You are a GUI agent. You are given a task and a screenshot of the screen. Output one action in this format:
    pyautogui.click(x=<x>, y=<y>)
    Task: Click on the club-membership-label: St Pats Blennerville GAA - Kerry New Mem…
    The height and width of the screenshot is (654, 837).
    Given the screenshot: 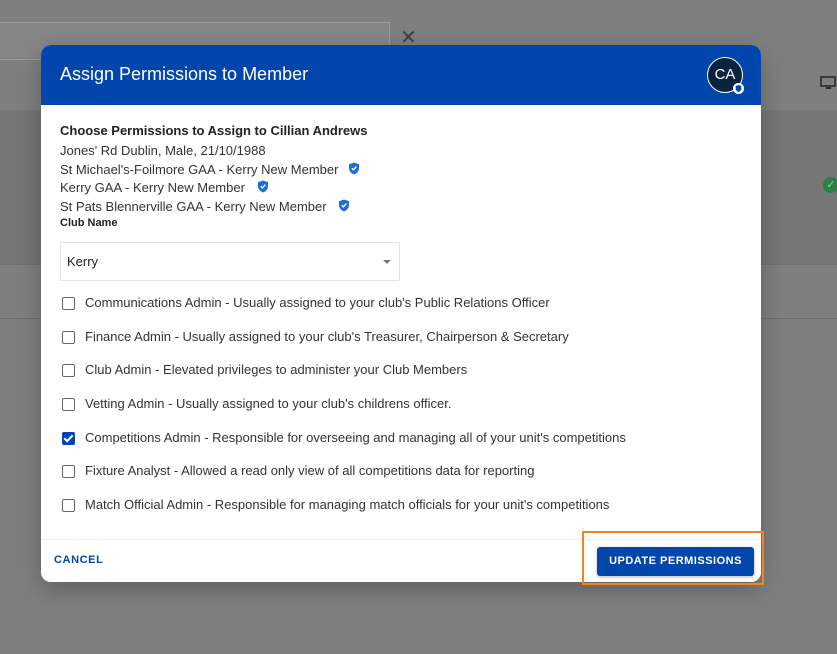 What is the action you would take?
    pyautogui.click(x=193, y=206)
    